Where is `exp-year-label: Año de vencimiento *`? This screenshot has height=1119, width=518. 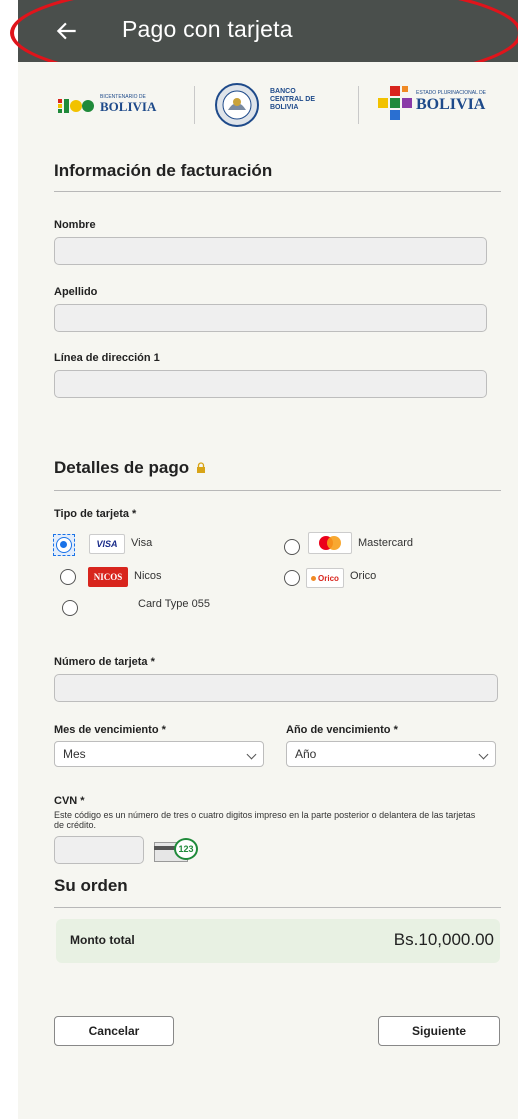
exp-year-label: Año de vencimiento * is located at coordinates (342, 730).